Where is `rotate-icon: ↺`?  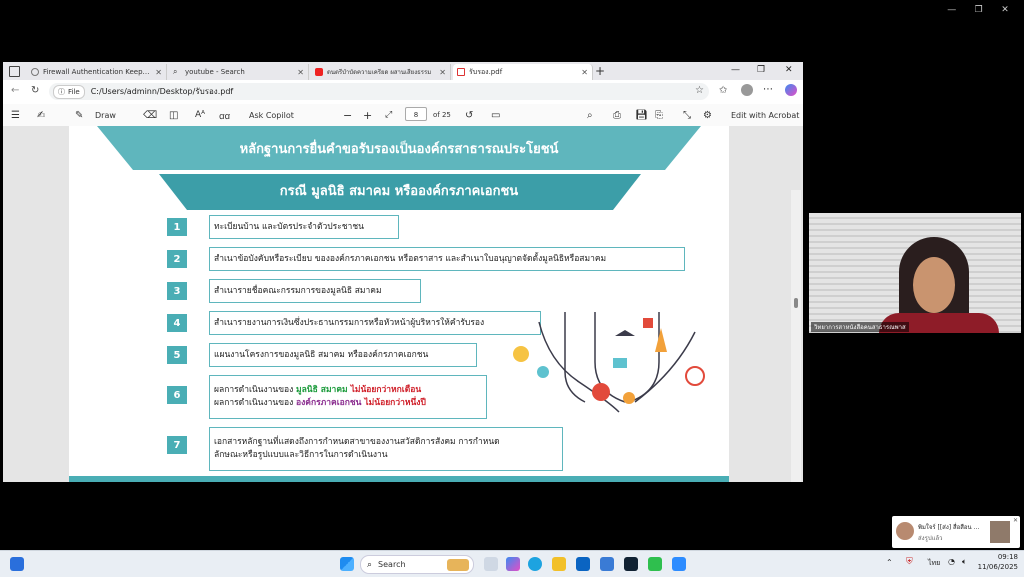
rotate-icon: ↺ is located at coordinates (469, 115).